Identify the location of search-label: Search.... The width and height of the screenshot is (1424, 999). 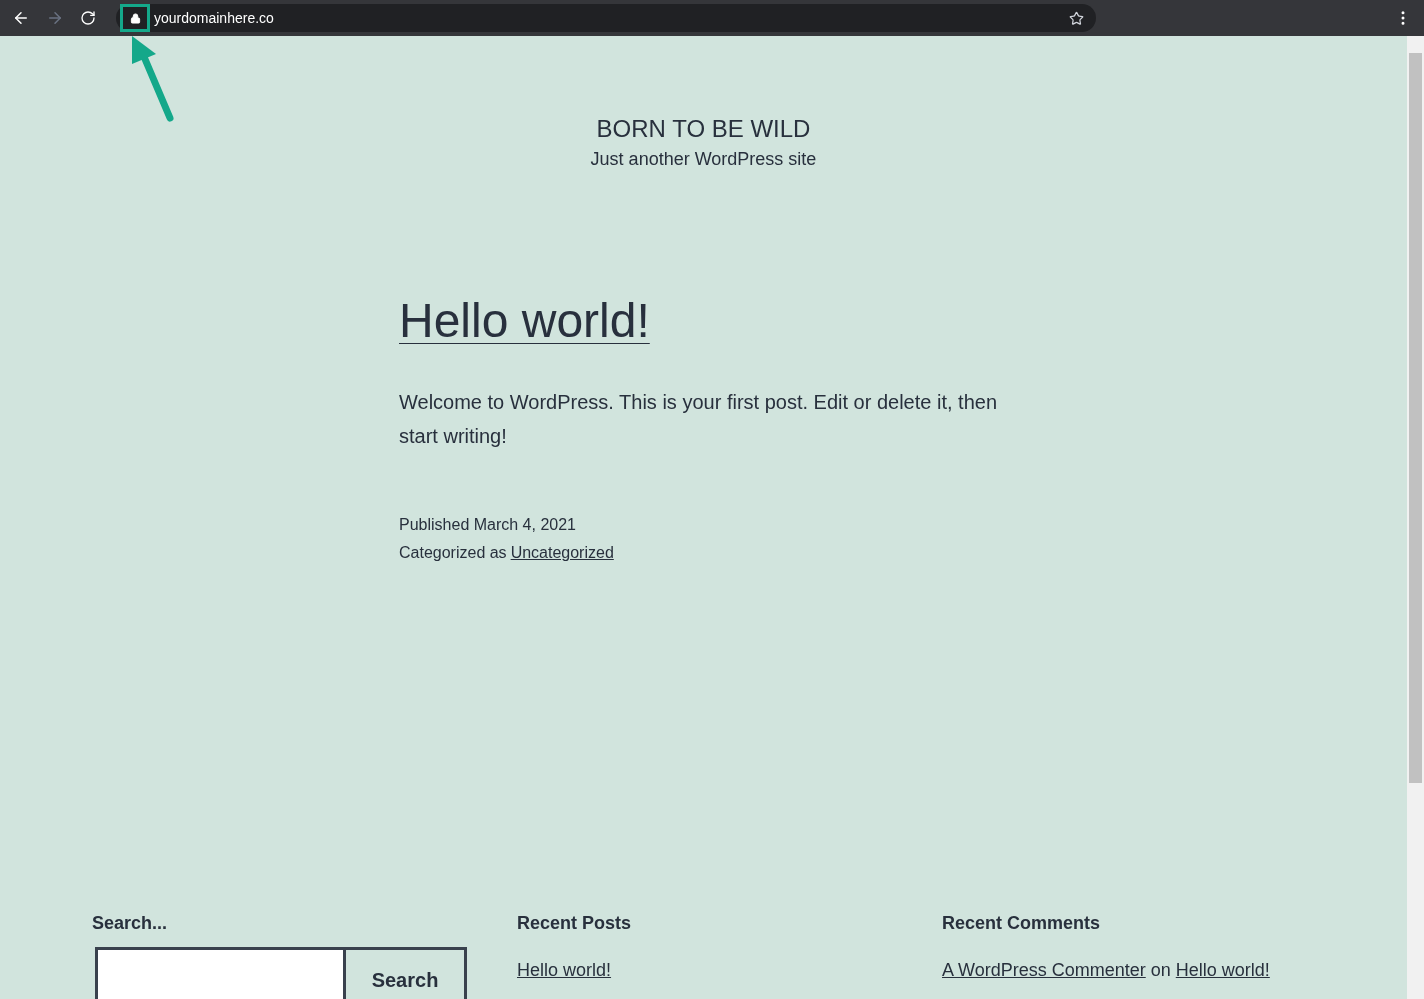
(130, 923).